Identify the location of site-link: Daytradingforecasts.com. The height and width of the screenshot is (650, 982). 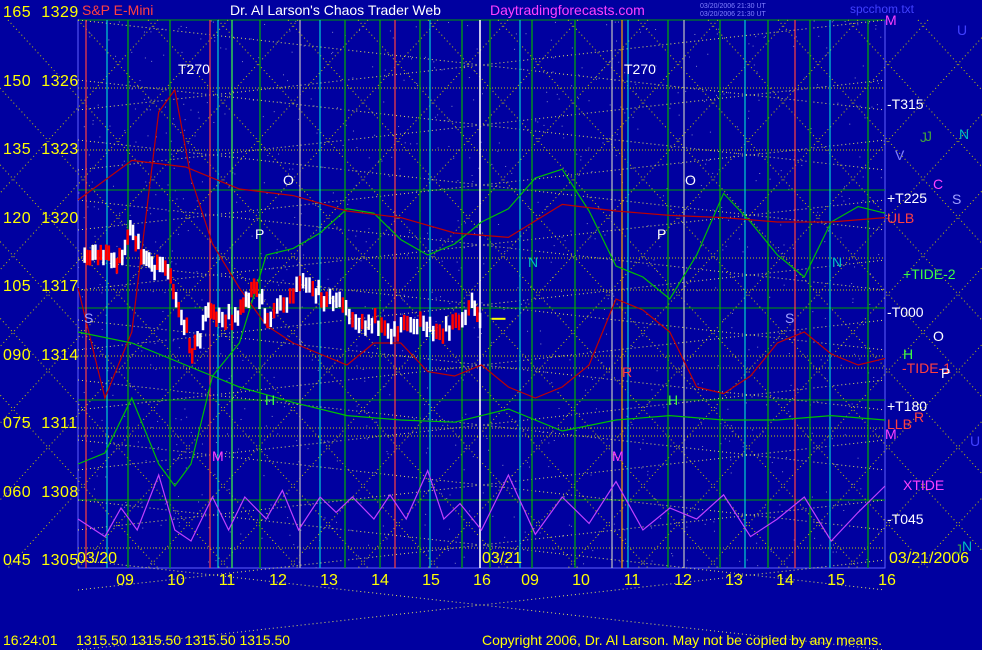
(567, 10).